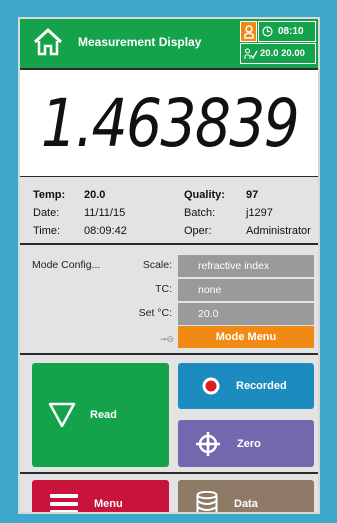 The height and width of the screenshot is (523, 337). I want to click on user-icon, so click(248, 31).